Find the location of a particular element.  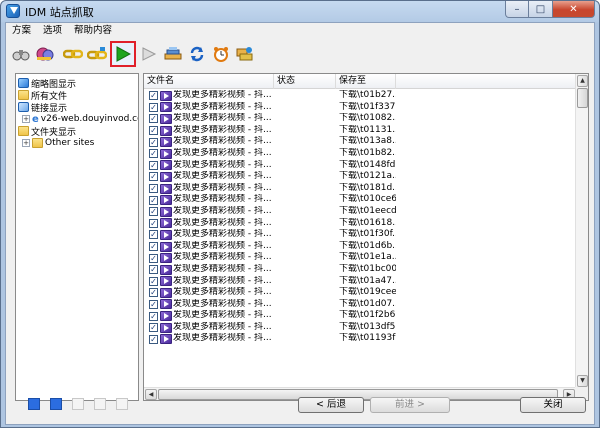

back-button: < 后退 is located at coordinates (331, 405).